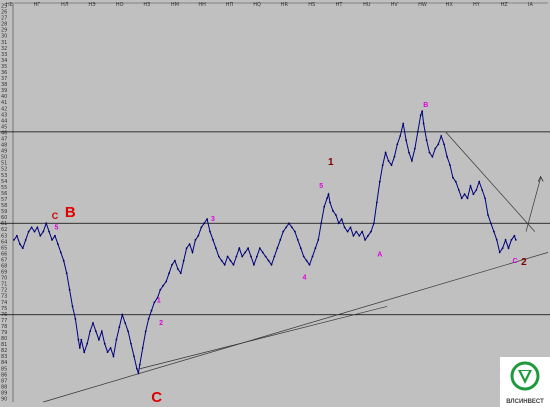  What do you see at coordinates (422, 5) in the screenshot?
I see `x-tick-label: НW` at bounding box center [422, 5].